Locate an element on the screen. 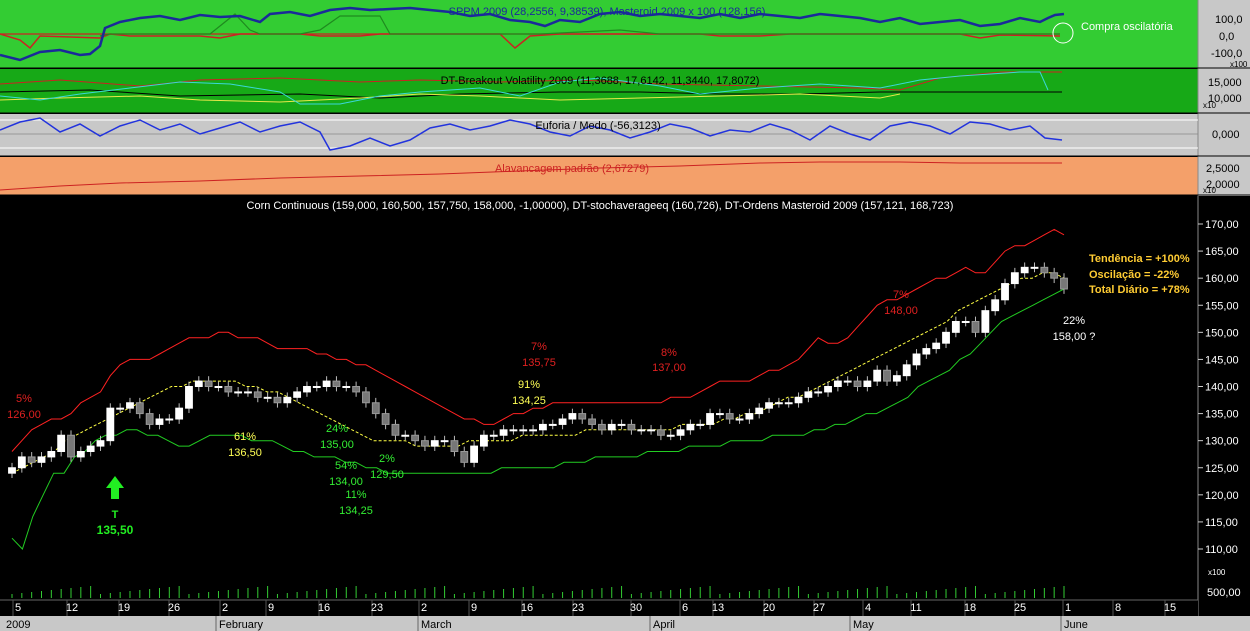  euforia-title: Euforia / Medo (-56,3123) is located at coordinates (597, 126).